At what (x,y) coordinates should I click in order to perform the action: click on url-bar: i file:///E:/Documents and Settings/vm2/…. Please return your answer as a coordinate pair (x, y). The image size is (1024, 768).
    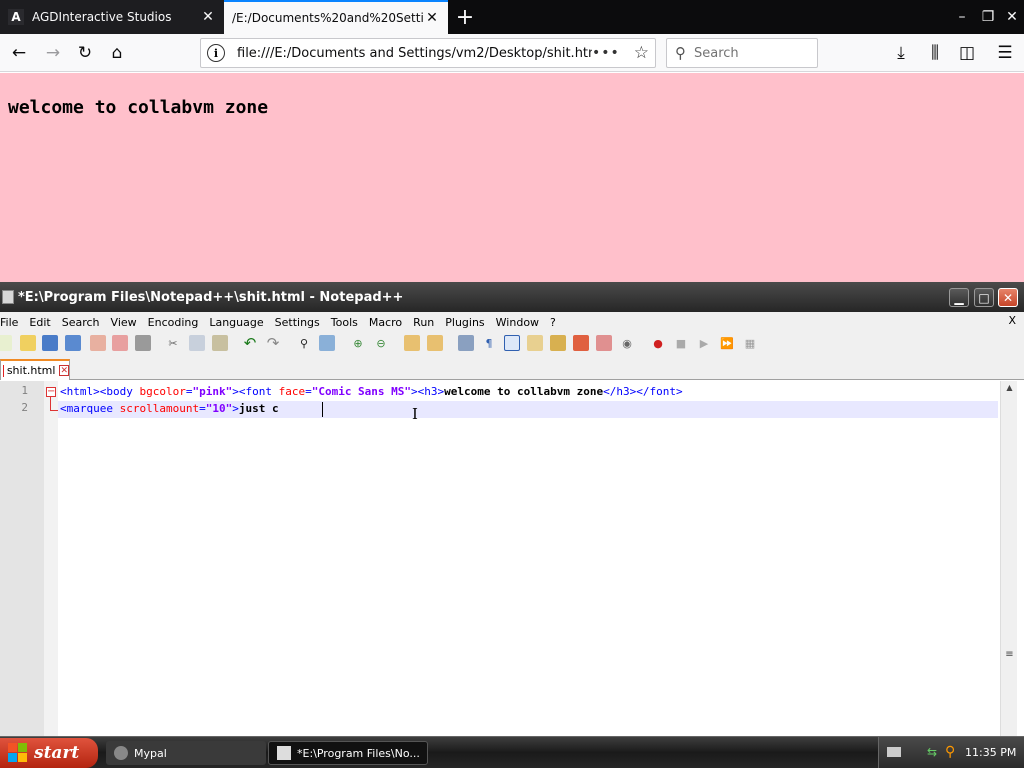
    Looking at the image, I should click on (428, 53).